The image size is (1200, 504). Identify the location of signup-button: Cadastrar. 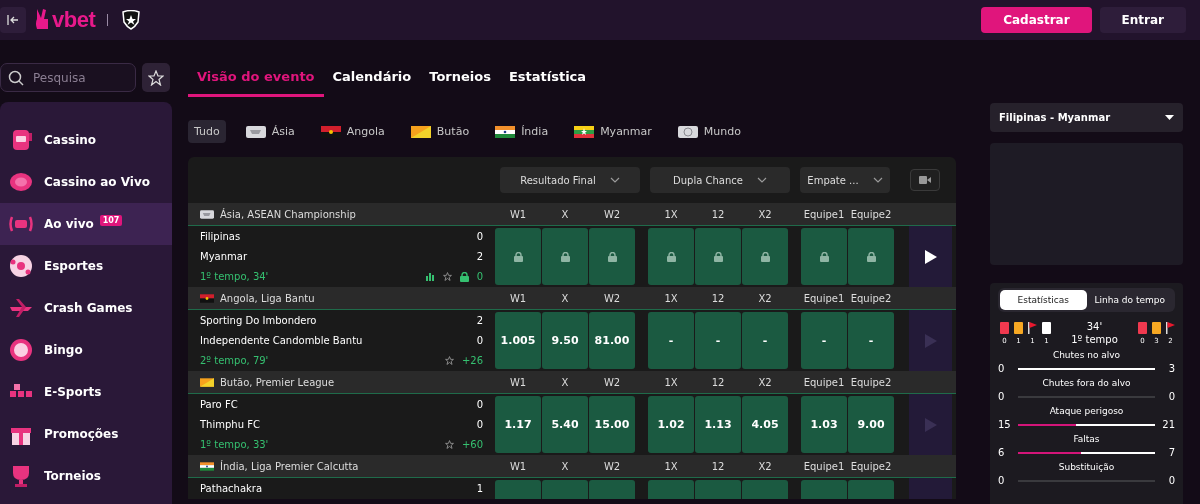
(1036, 20).